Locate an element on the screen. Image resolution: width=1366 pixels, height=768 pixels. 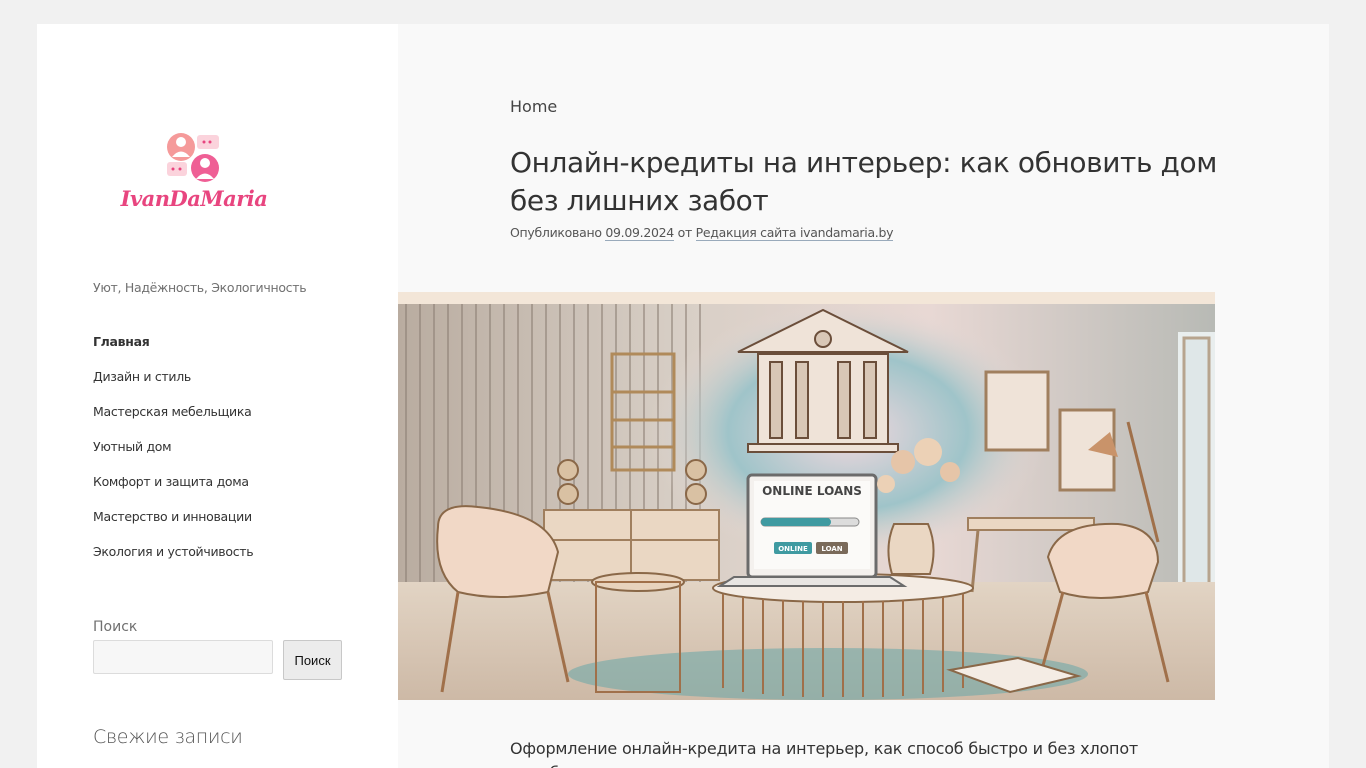
nav-item-design-style: Дизайн и стиль is located at coordinates (173, 384).